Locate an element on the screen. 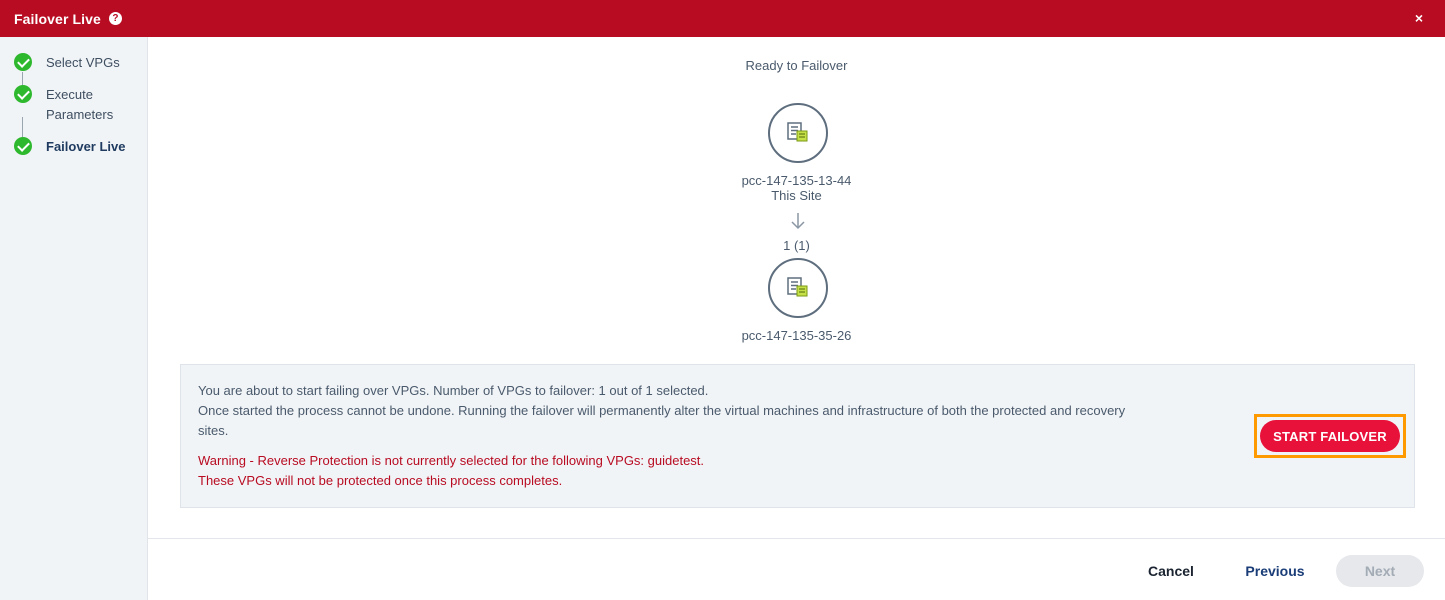 Image resolution: width=1445 pixels, height=600 pixels. source-site-name: pcc-147-135-13-44 is located at coordinates (796, 180).